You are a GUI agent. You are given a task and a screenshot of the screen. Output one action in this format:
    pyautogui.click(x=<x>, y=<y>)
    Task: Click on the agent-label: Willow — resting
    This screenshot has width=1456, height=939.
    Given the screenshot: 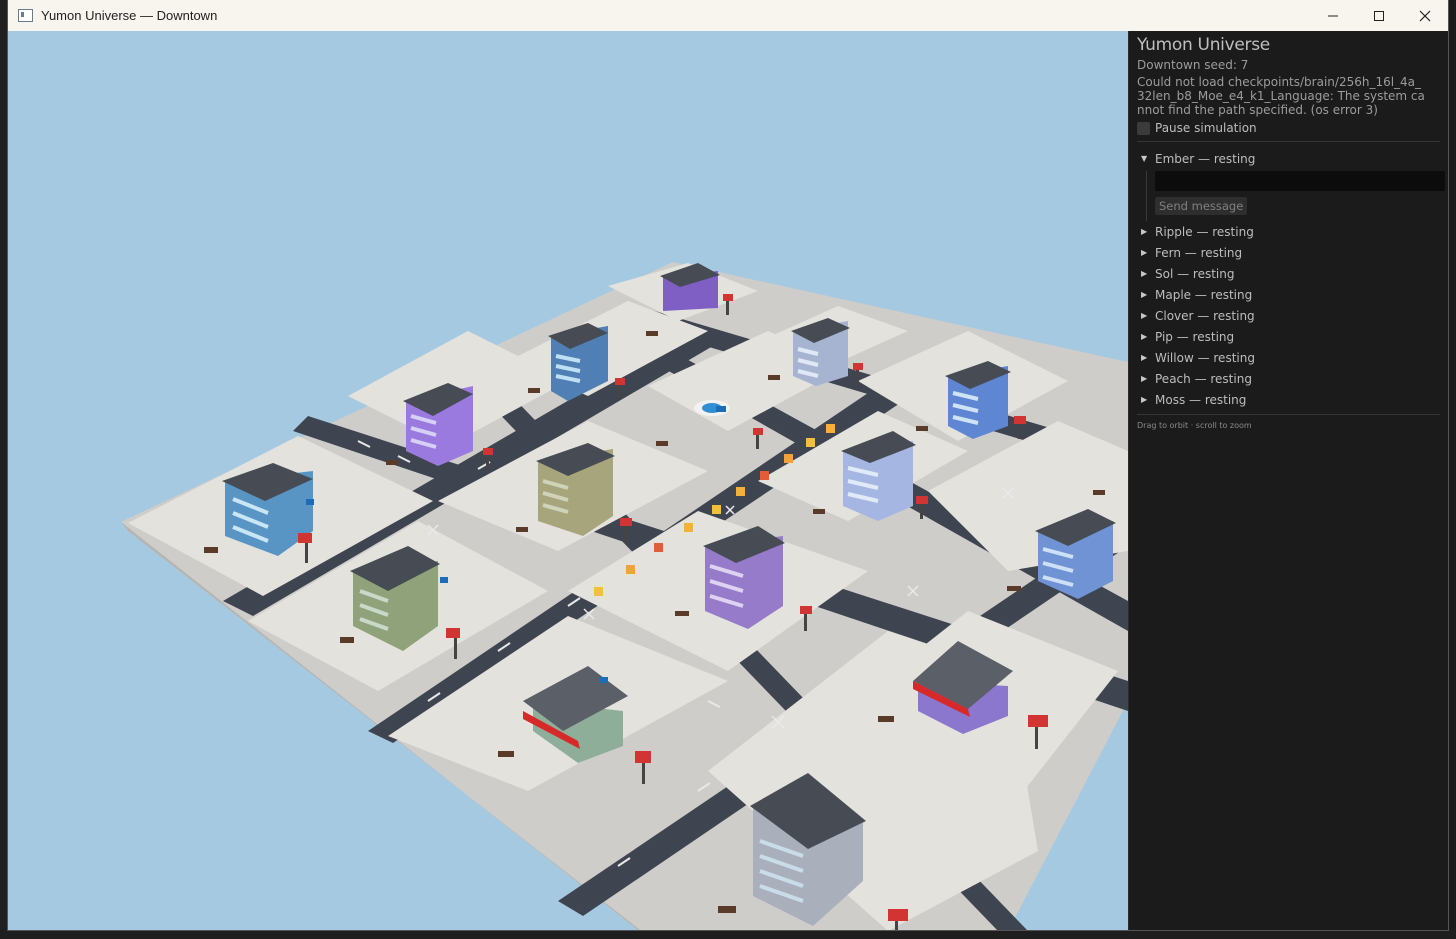 What is the action you would take?
    pyautogui.click(x=1205, y=358)
    